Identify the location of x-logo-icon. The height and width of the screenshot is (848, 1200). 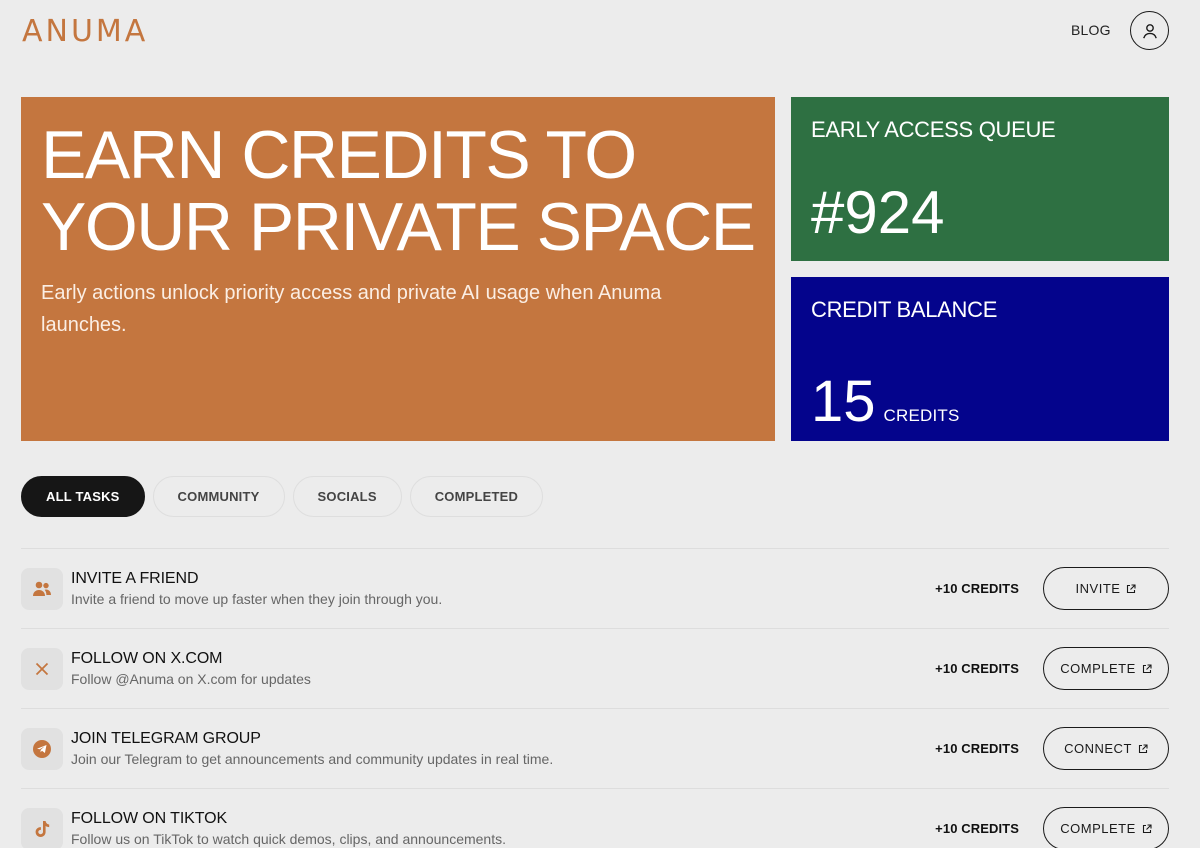
(42, 668).